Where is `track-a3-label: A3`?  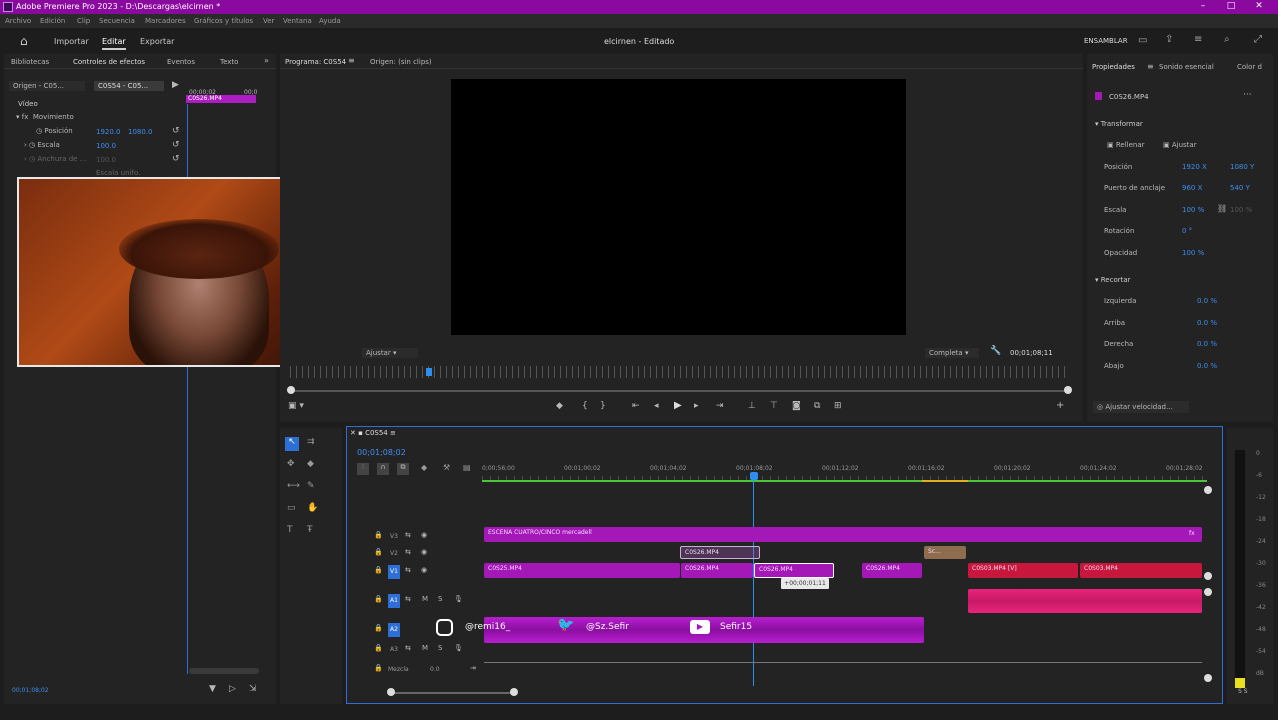
track-a3-label: A3 is located at coordinates (394, 649).